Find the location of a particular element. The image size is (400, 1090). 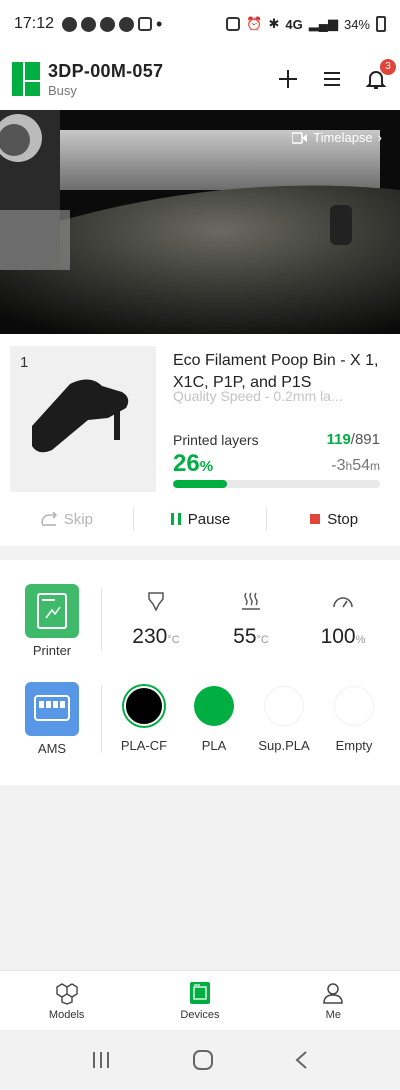

user-icon is located at coordinates (333, 993).